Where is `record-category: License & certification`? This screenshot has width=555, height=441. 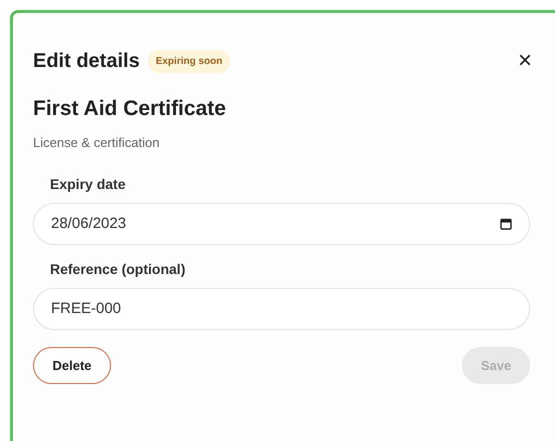
record-category: License & certification is located at coordinates (96, 143).